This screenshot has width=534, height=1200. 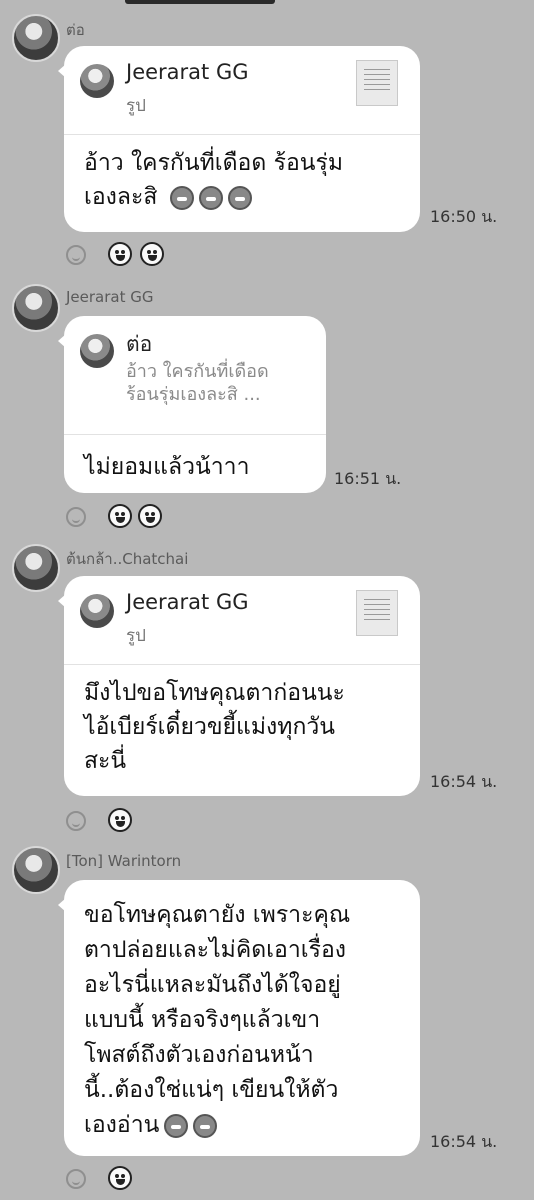 I want to click on message-line: ไอ้เบียร์เดี๋ยวขยี้แม่งทุกวัน, so click(x=210, y=727).